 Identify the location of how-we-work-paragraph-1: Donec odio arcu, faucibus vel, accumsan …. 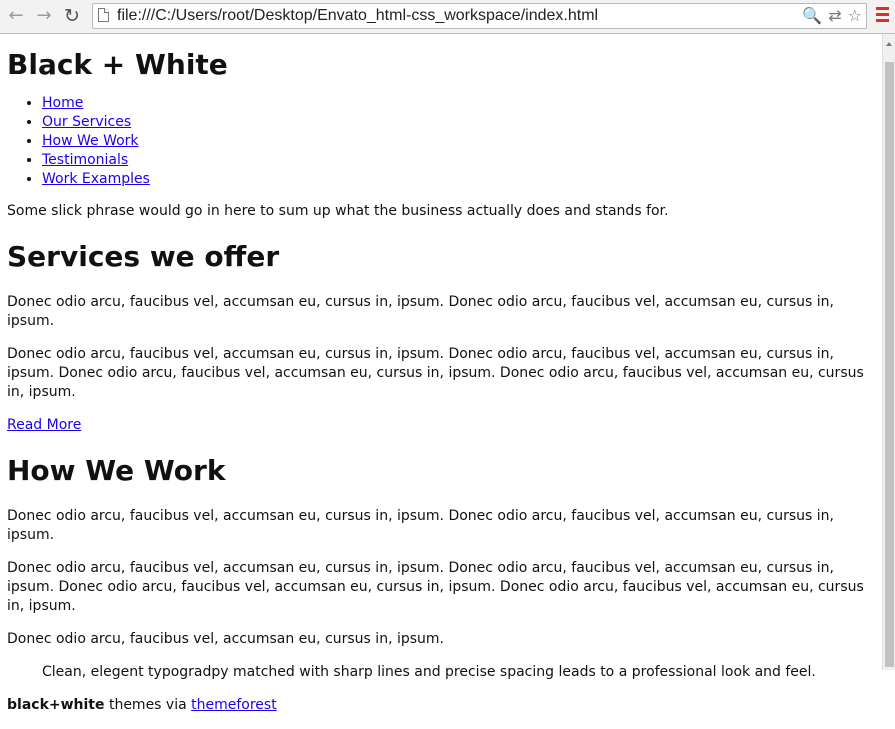
(420, 525).